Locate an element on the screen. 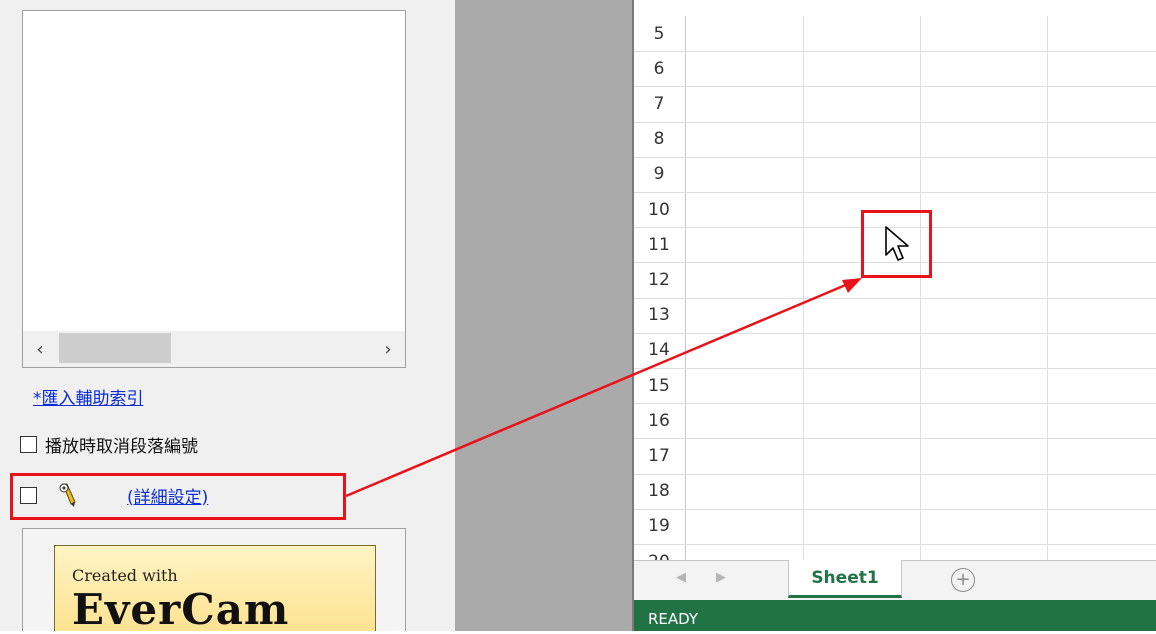  add-sheet-icon: + is located at coordinates (963, 580).